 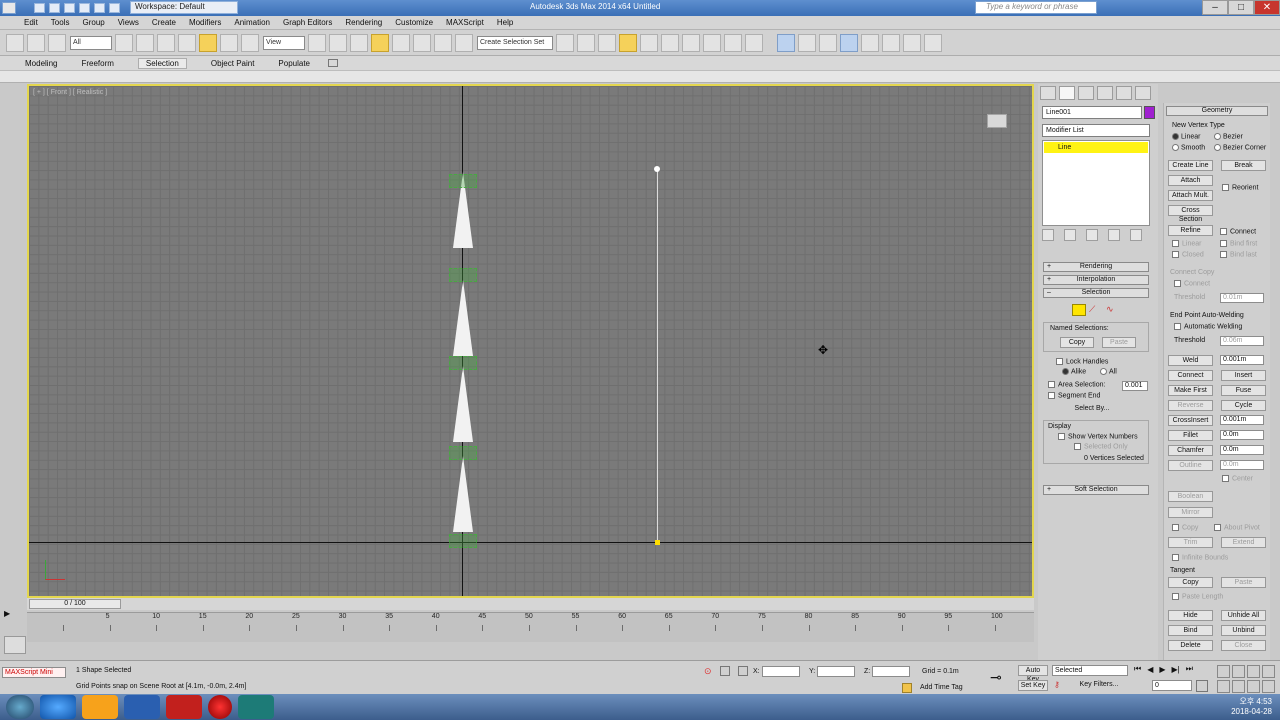 I want to click on key-icon: ⊸, so click(x=1002, y=677).